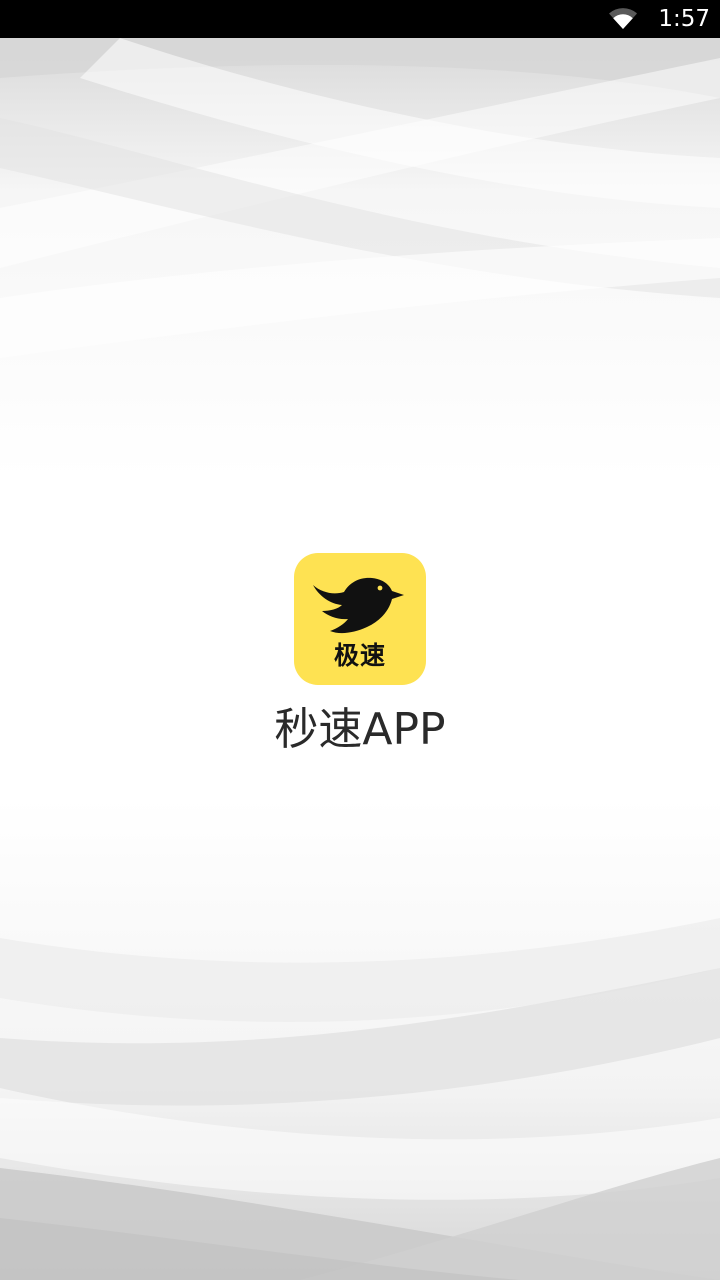 The image size is (720, 1280). Describe the element at coordinates (360, 729) in the screenshot. I see `app-name: 秒速APP` at that location.